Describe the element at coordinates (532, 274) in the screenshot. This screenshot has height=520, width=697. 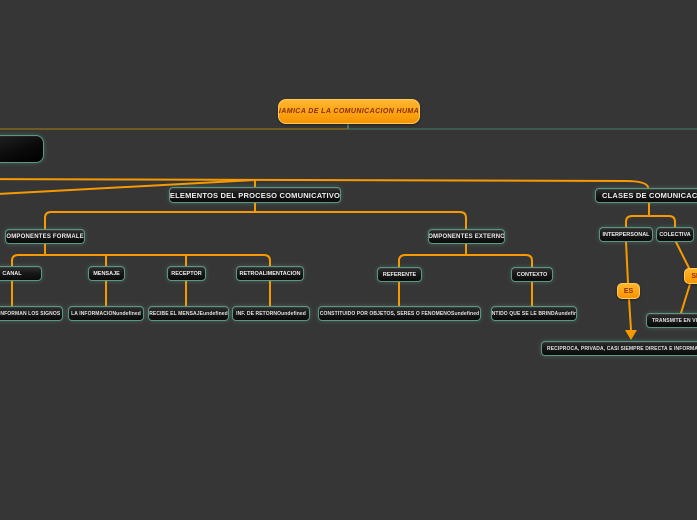
I see `node-contexto: CONTEXTO` at that location.